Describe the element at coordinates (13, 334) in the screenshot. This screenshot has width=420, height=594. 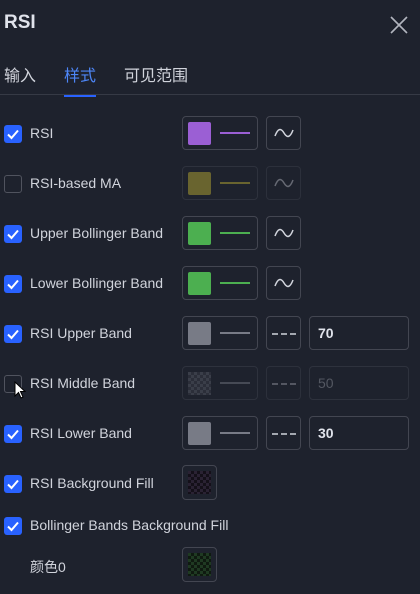
I see `rsi-upper-band-checkbox` at that location.